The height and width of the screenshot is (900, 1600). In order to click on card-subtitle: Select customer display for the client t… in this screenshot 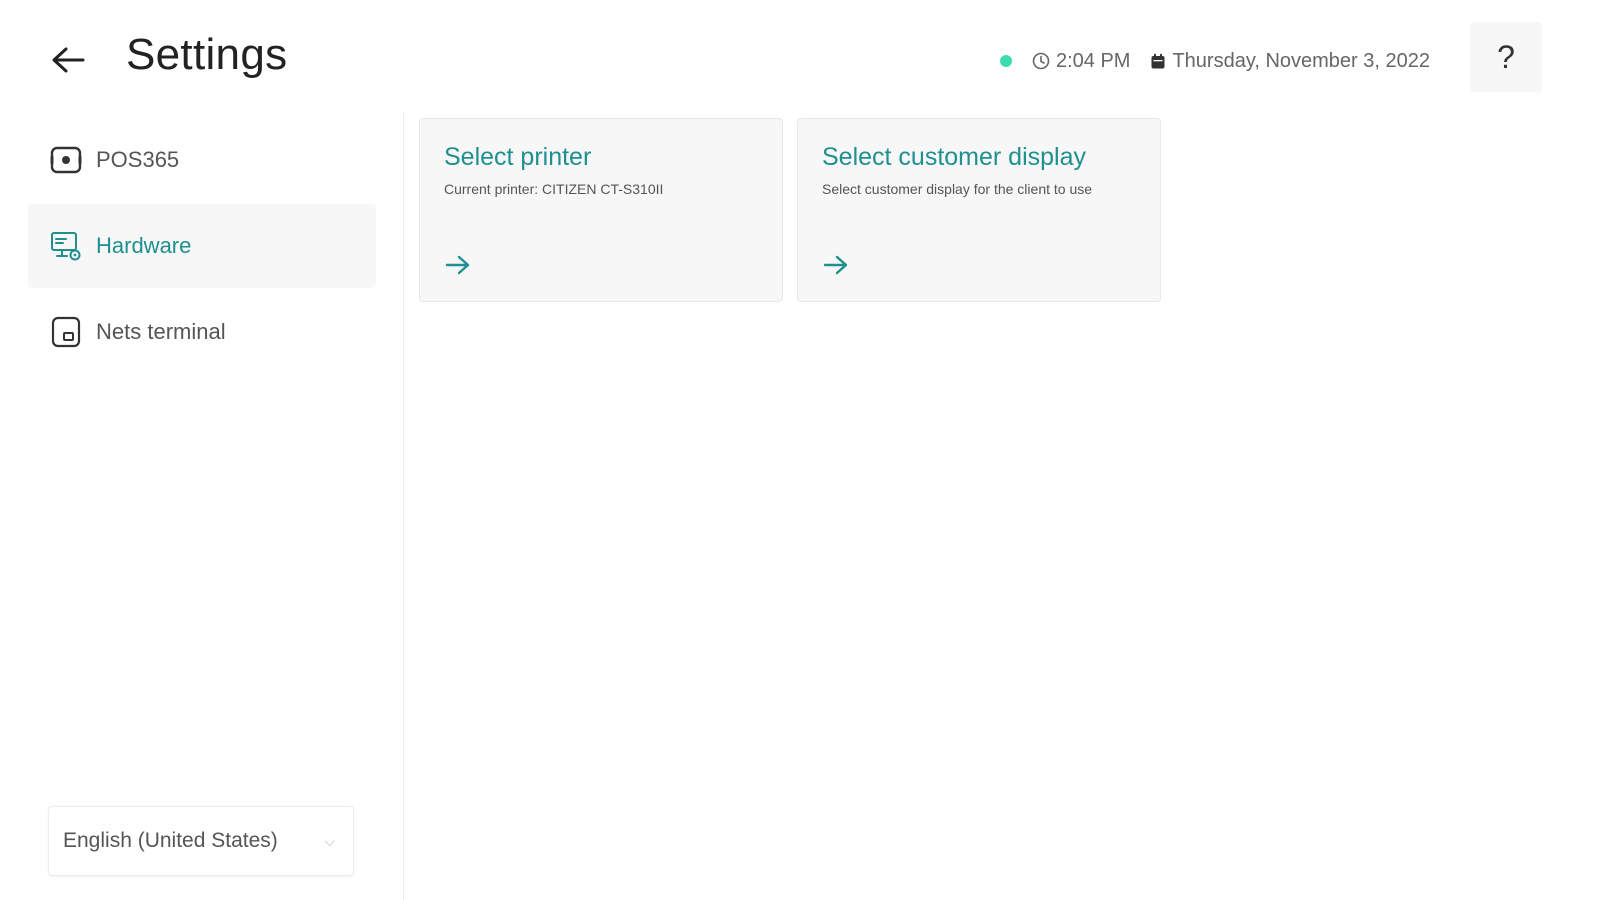, I will do `click(957, 189)`.